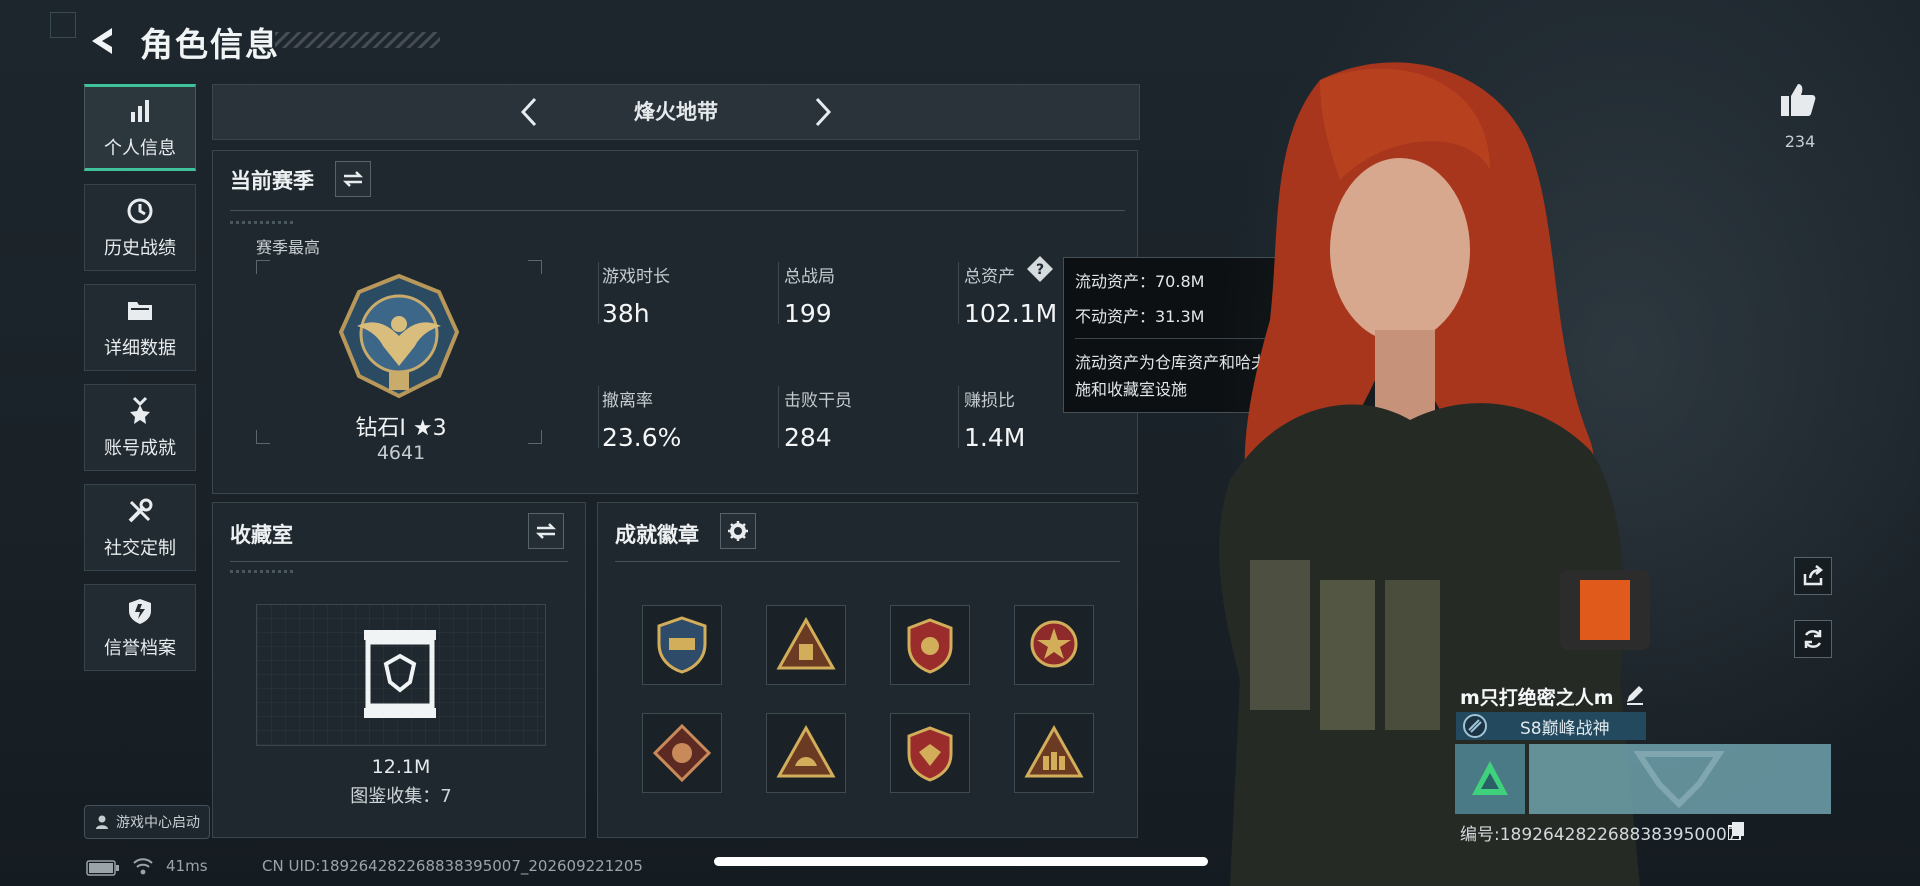  I want to click on season-emblem-icon, so click(1475, 726).